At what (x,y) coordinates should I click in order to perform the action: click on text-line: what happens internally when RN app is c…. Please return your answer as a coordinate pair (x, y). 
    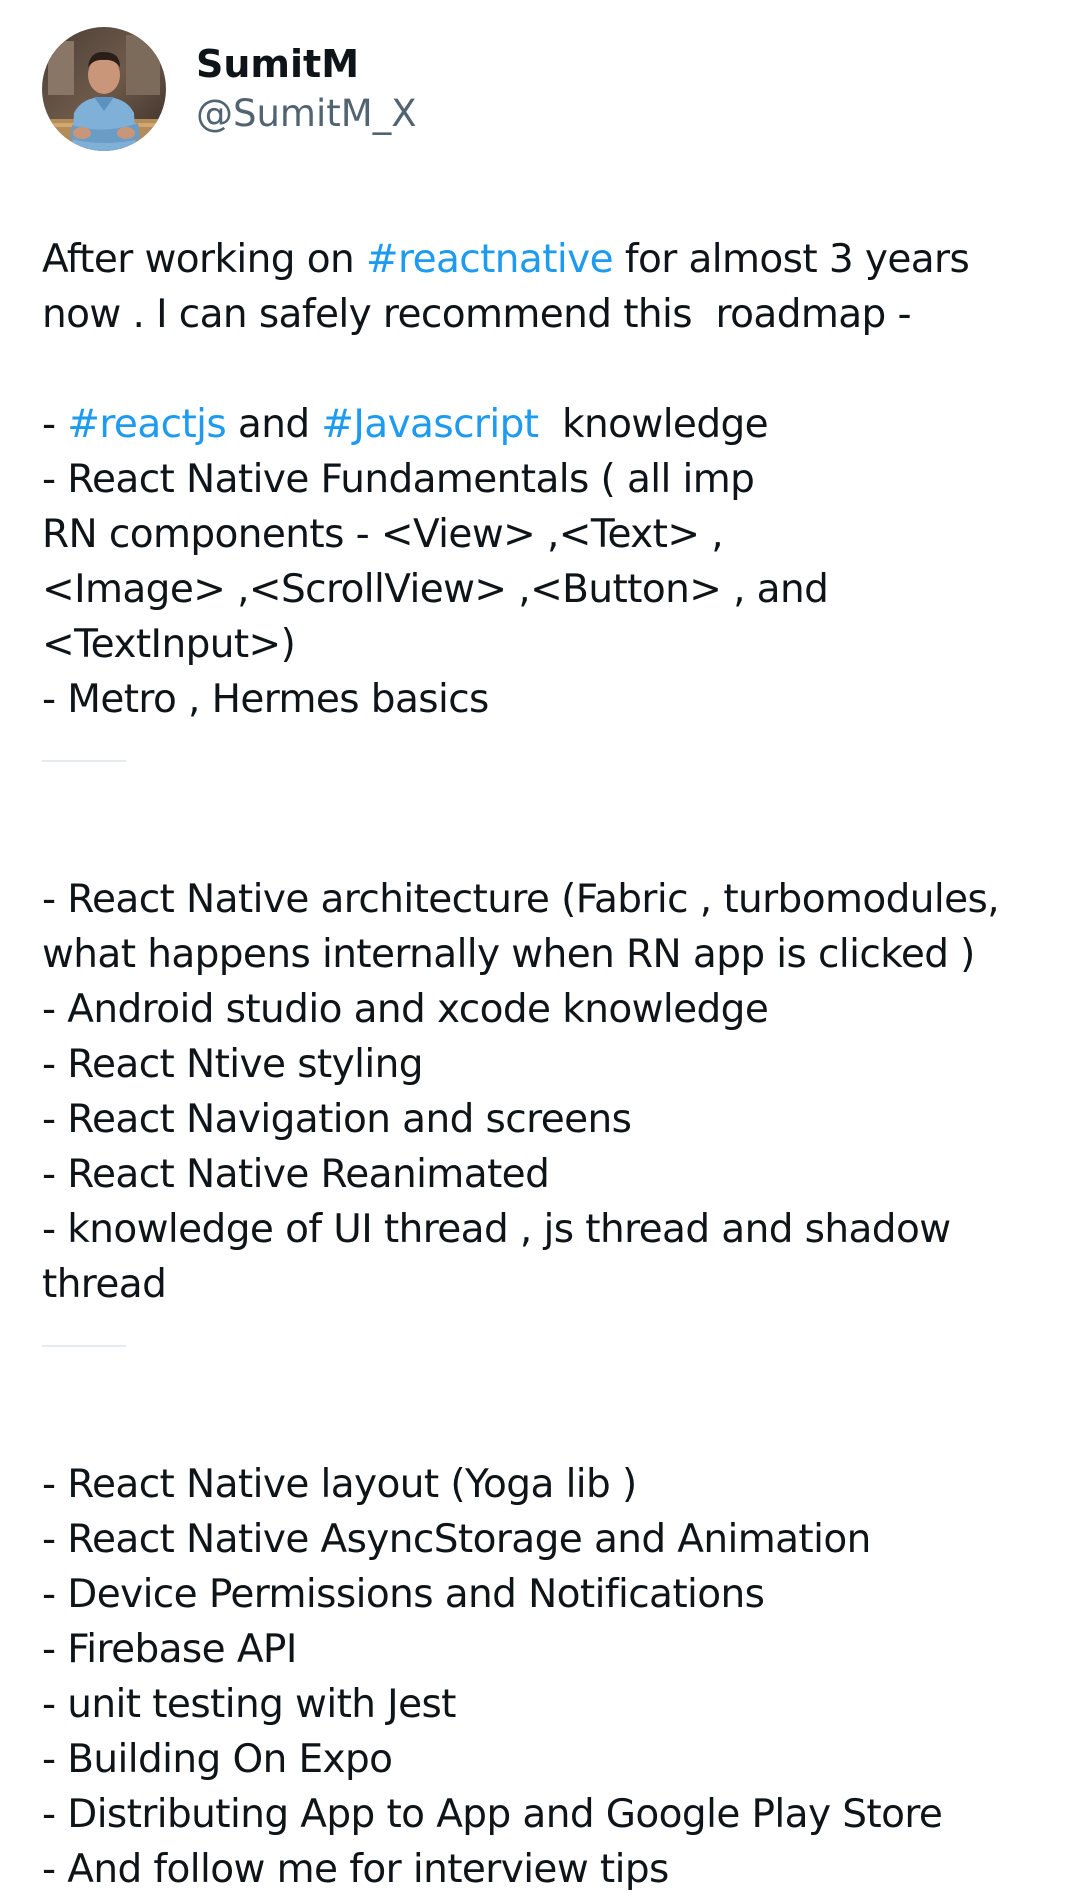
    Looking at the image, I should click on (508, 954).